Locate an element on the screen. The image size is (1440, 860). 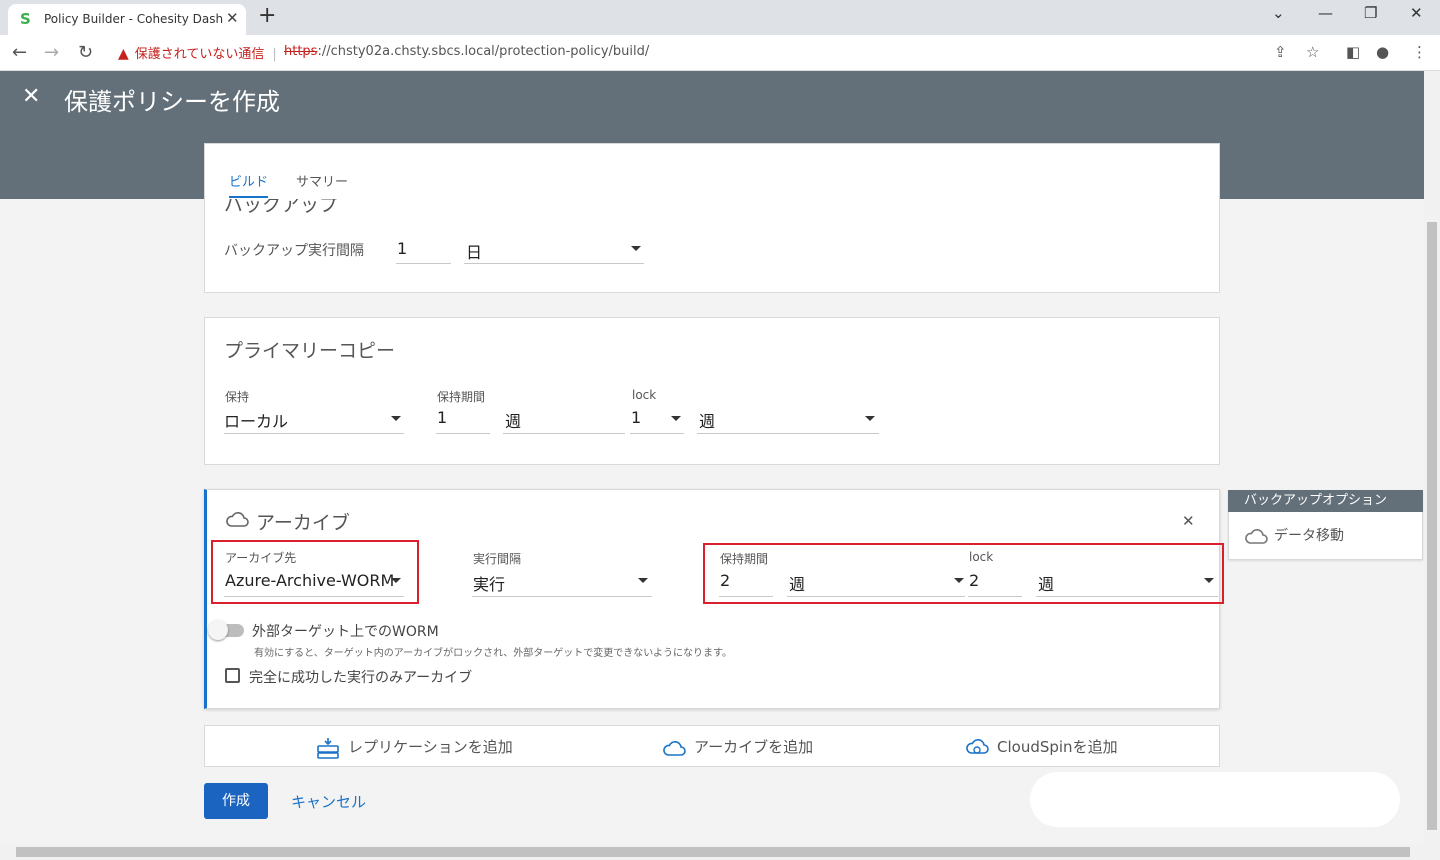
insecure-warning: ▲ 保護されていない通信 | is located at coordinates (197, 52).